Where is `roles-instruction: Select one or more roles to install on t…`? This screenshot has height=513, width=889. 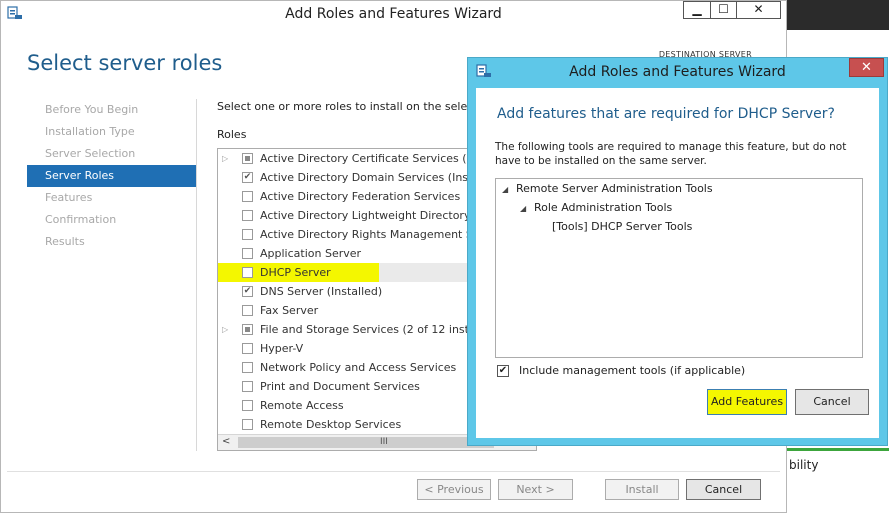
roles-instruction: Select one or more roles to install on t… is located at coordinates (351, 106).